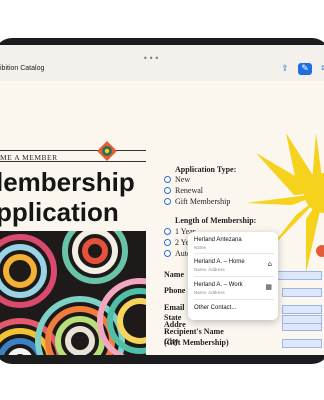 This screenshot has width=324, height=400. What do you see at coordinates (173, 317) in the screenshot?
I see `state-label: State` at bounding box center [173, 317].